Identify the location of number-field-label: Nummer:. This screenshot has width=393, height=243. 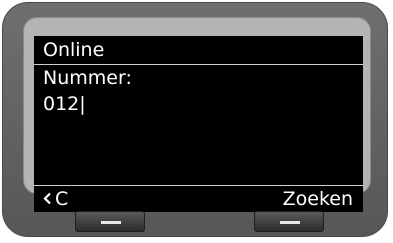
(87, 78).